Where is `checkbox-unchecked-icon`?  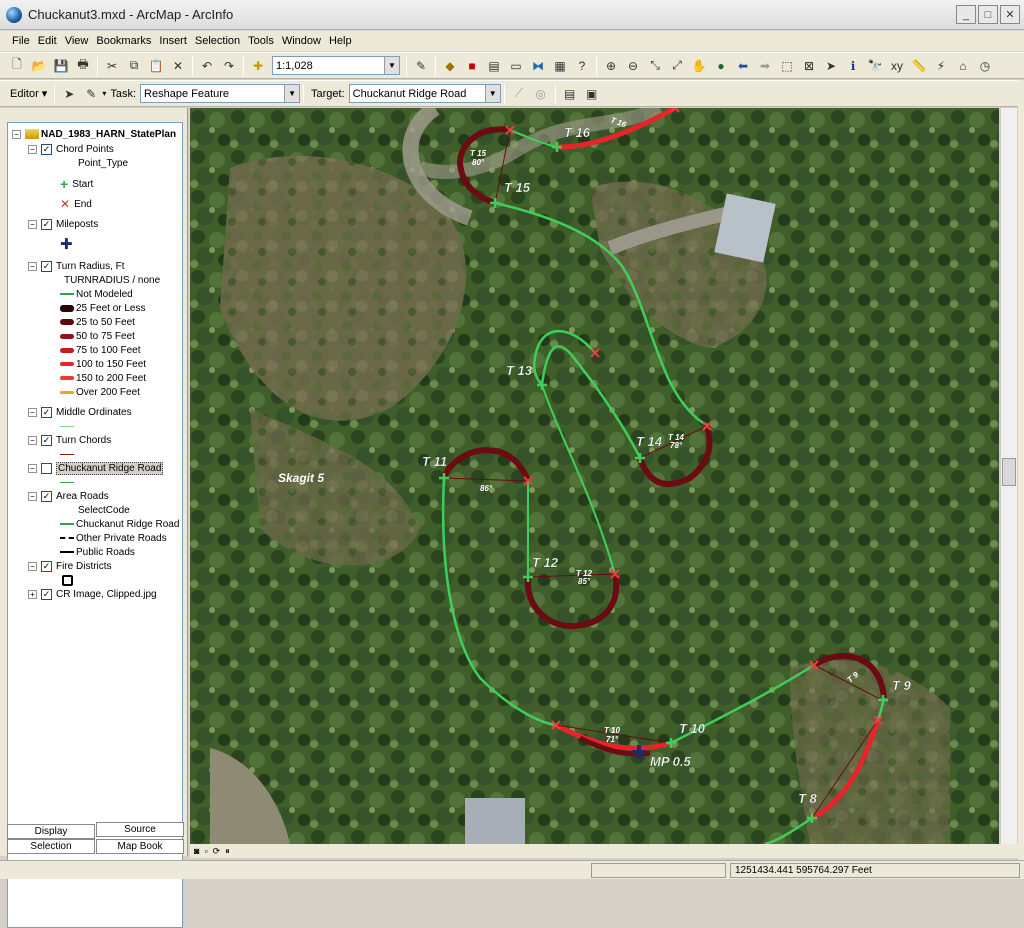 checkbox-unchecked-icon is located at coordinates (46, 468).